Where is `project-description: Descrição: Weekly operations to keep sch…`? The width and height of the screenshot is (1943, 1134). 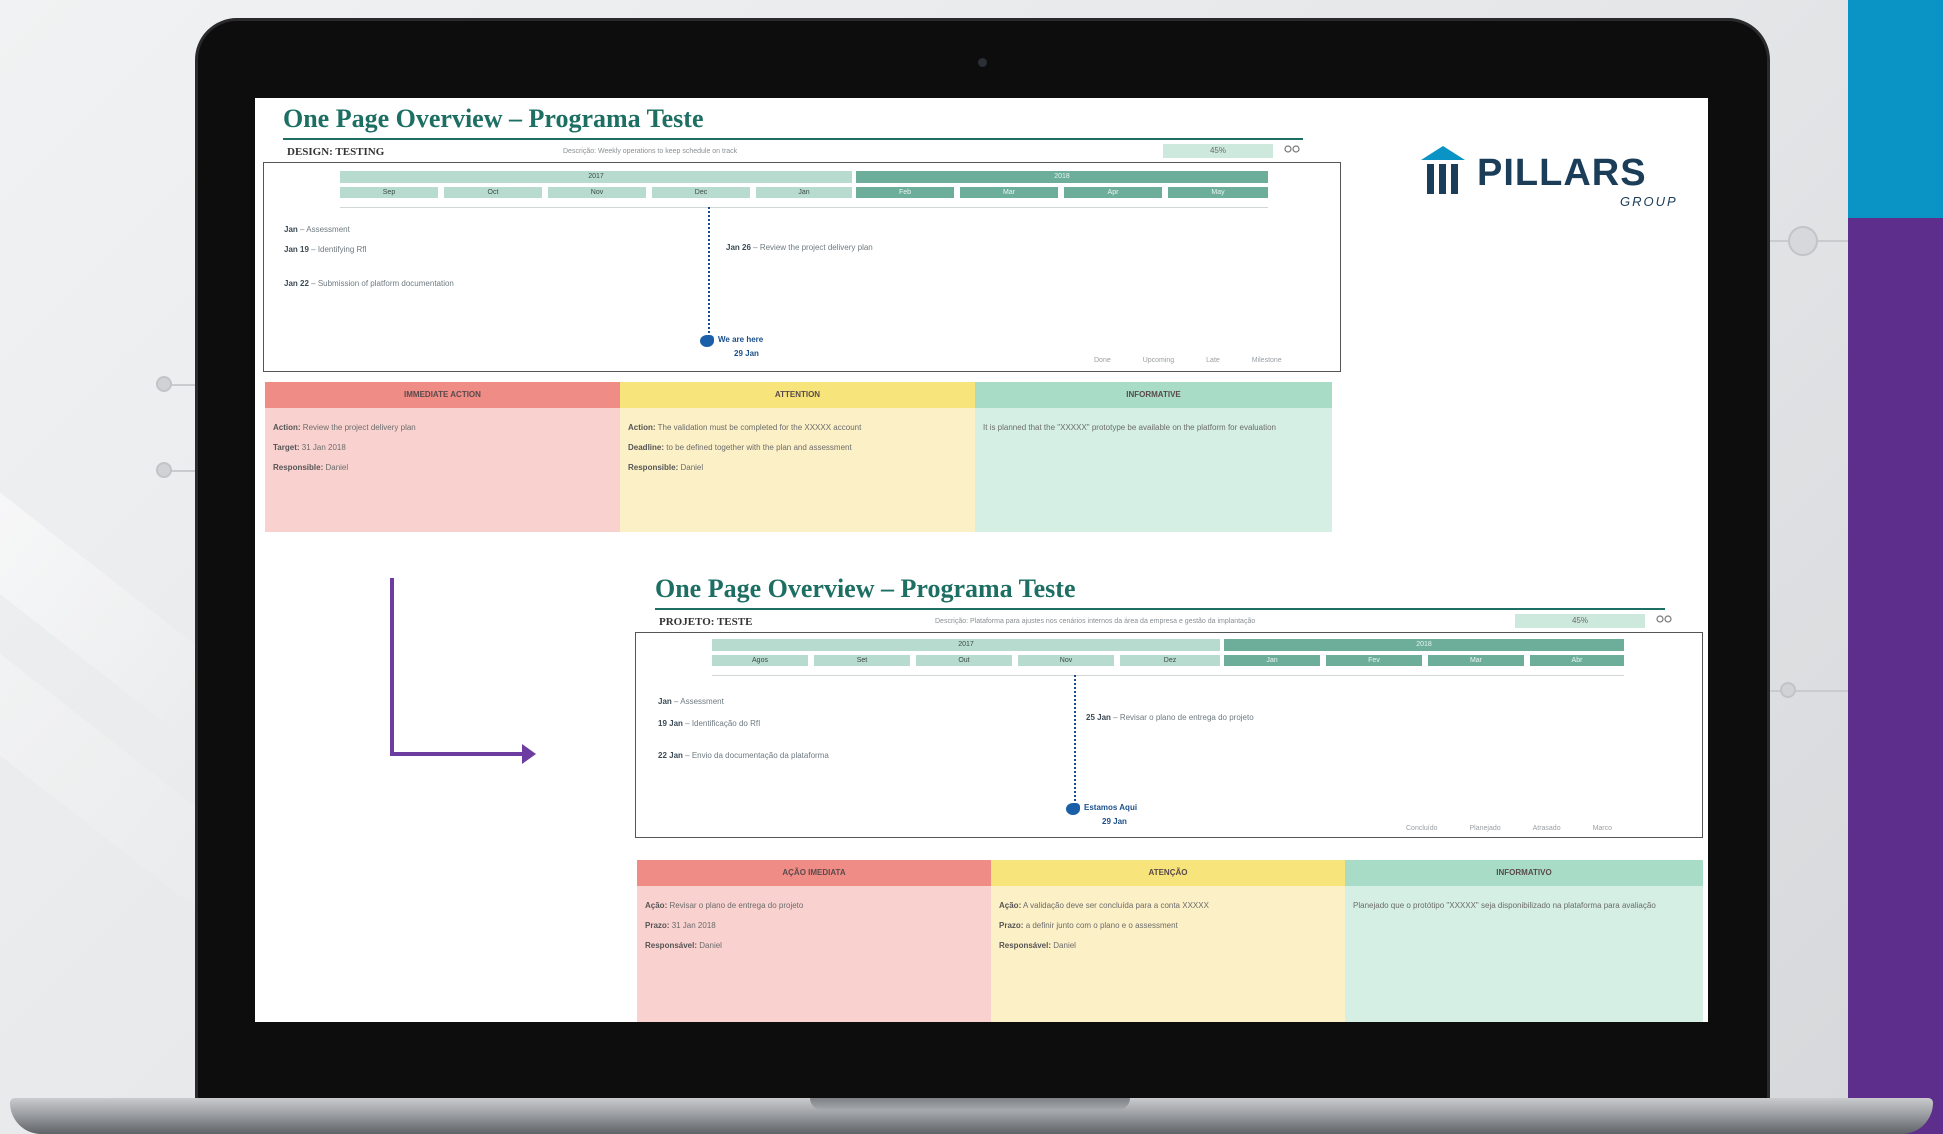 project-description: Descrição: Weekly operations to keep sch… is located at coordinates (650, 151).